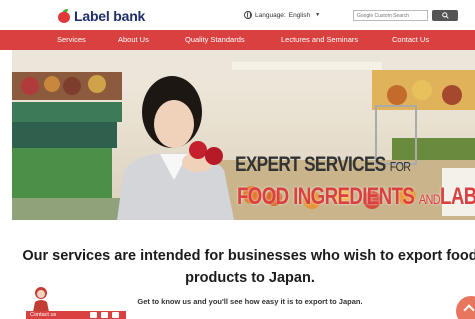 This screenshot has height=319, width=475. I want to click on language-dropdown: English ▼, so click(304, 15).